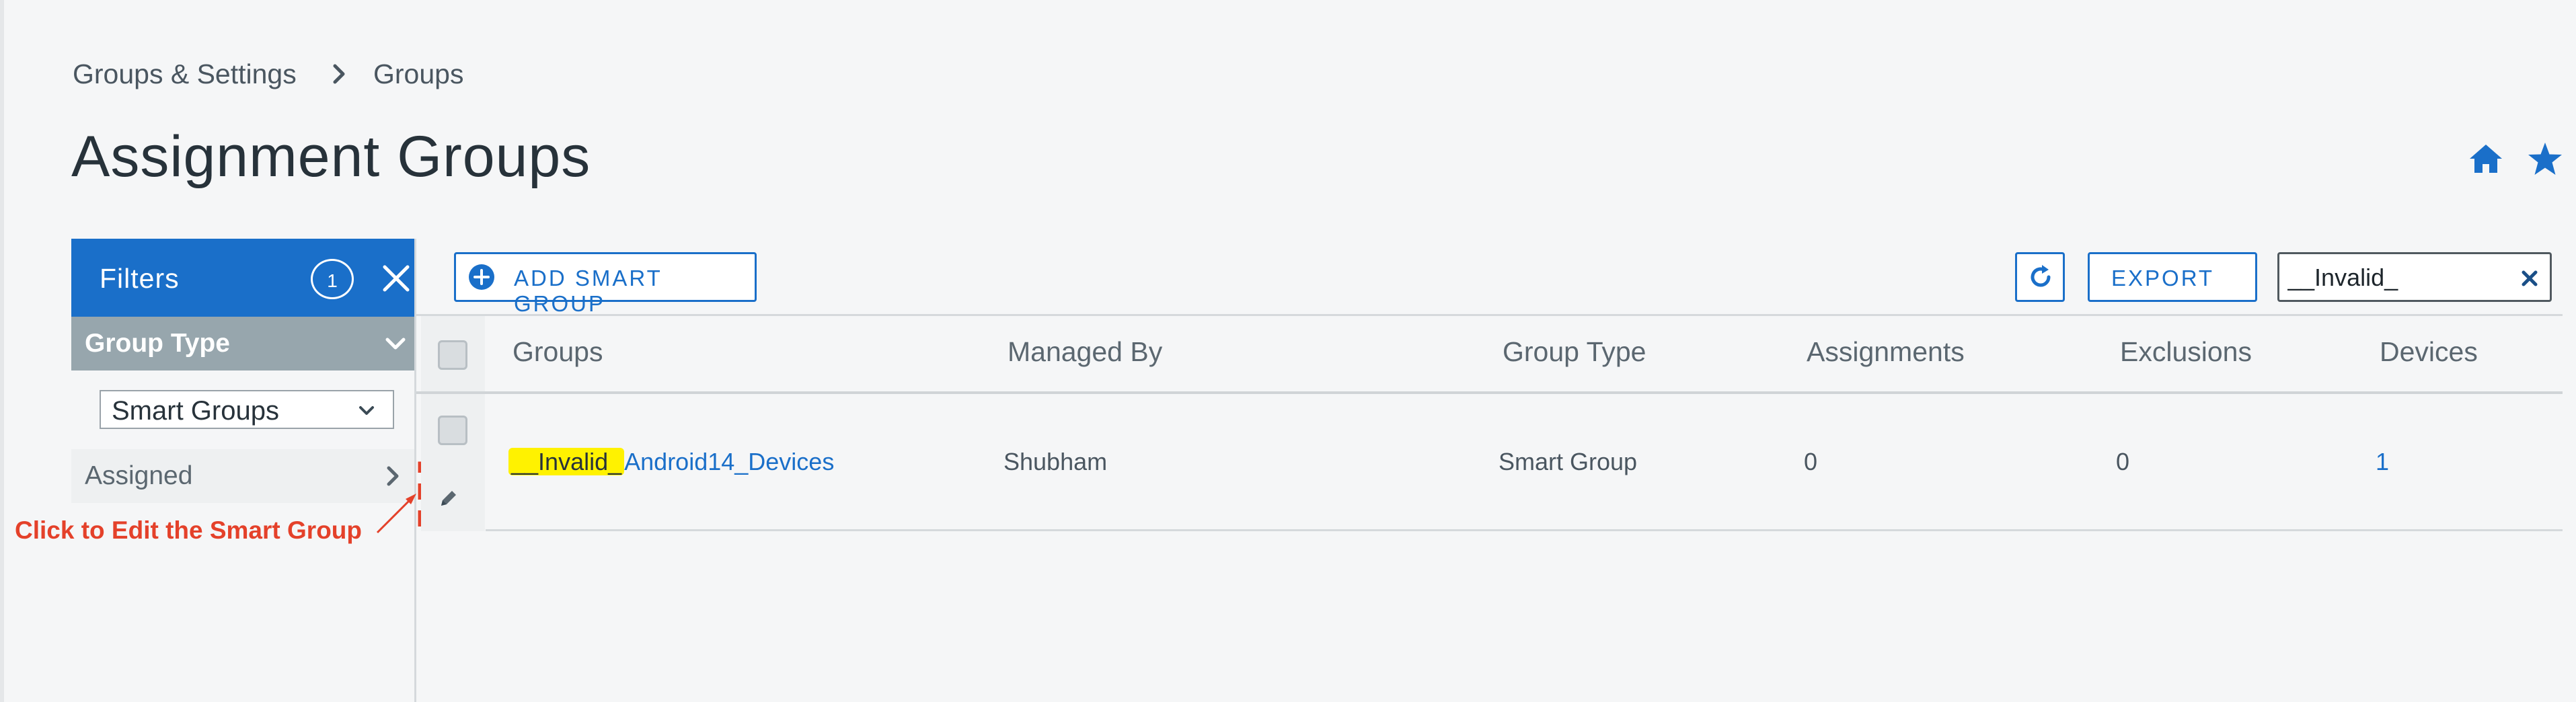  What do you see at coordinates (195, 411) in the screenshot?
I see `group-type-select-value: Smart Groups` at bounding box center [195, 411].